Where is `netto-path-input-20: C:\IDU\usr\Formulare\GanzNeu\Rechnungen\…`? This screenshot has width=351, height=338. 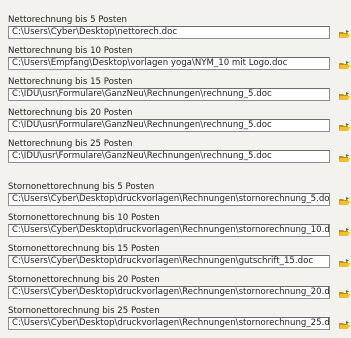 netto-path-input-20: C:\IDU\usr\Formulare\GanzNeu\Rechnungen\… is located at coordinates (169, 125).